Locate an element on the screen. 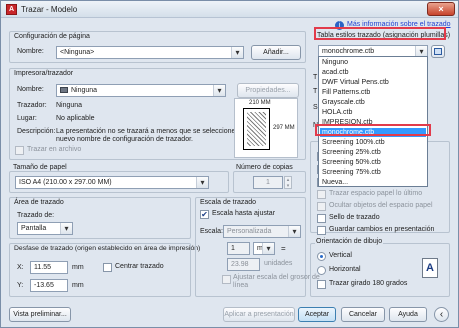  scale-value-1-input: 1 is located at coordinates (238, 248).